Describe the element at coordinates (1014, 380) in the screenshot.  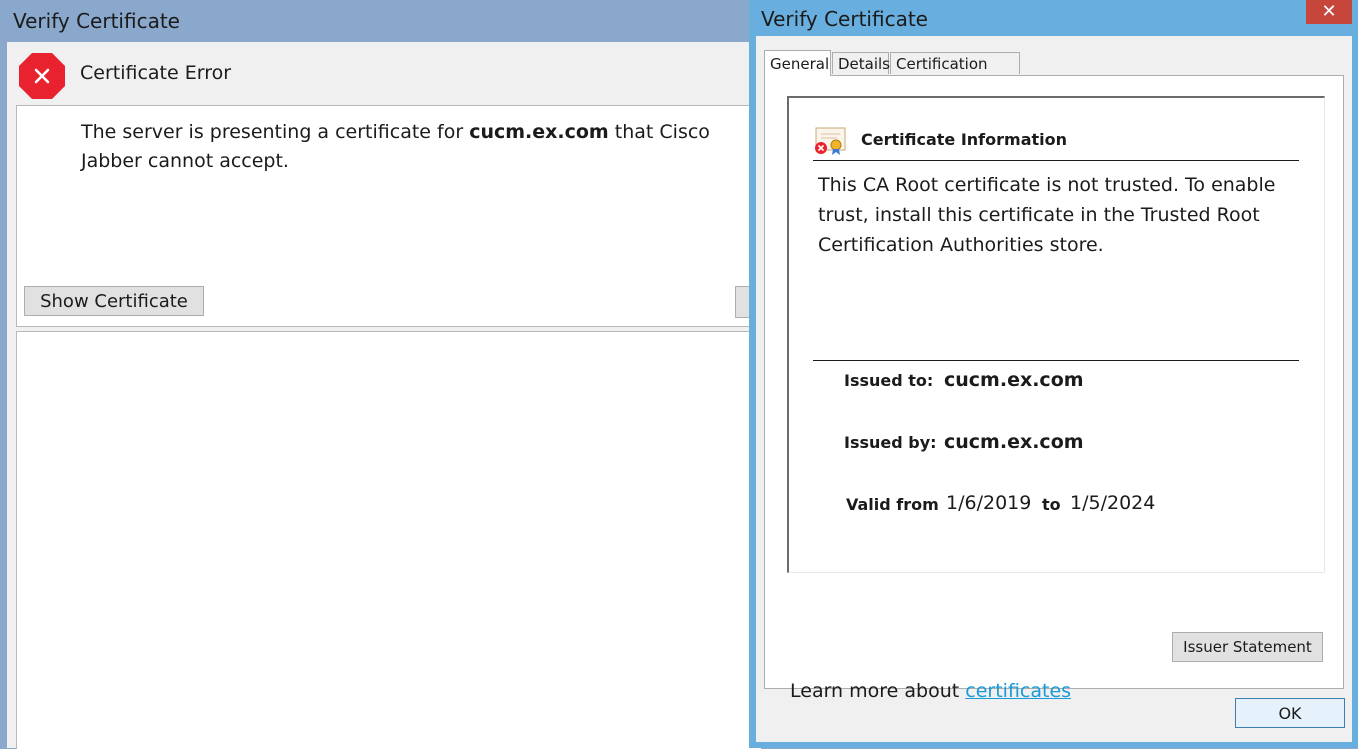
I see `issued-to-value: cucm.ex.com` at that location.